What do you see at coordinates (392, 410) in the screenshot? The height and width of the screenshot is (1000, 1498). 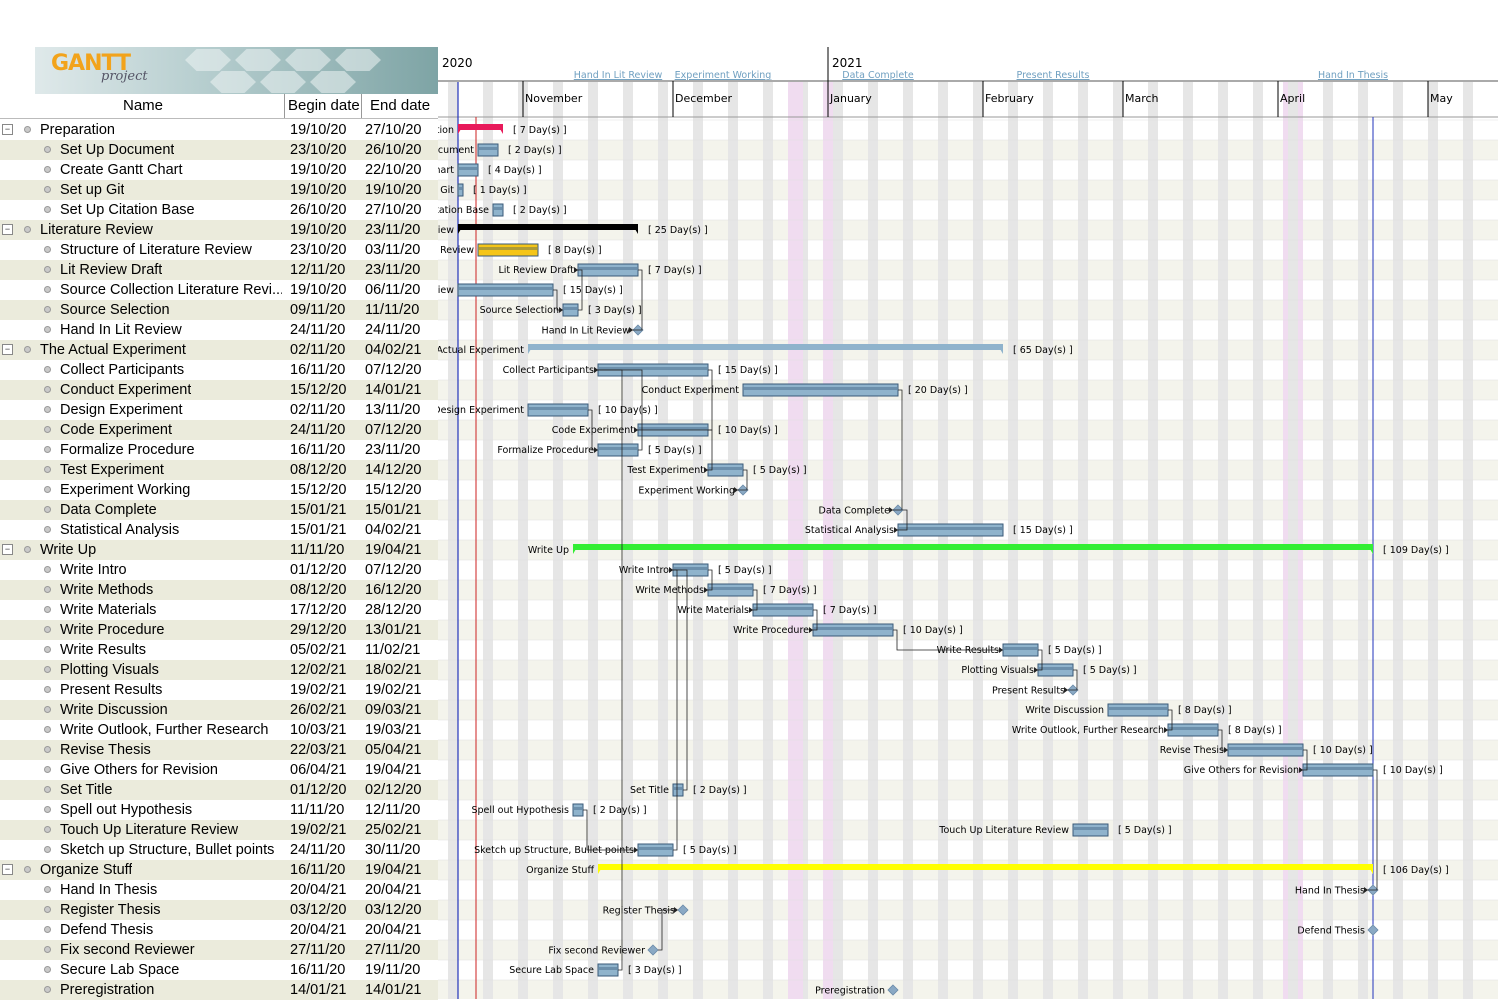 I see `task-end-date: 13/11/20` at bounding box center [392, 410].